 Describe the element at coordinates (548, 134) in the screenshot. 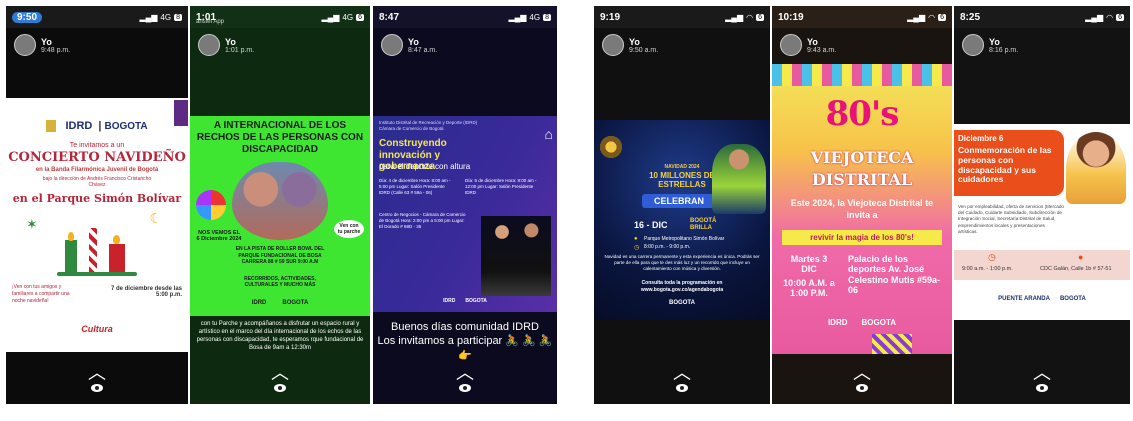

I see `home-icon: ⌂` at that location.